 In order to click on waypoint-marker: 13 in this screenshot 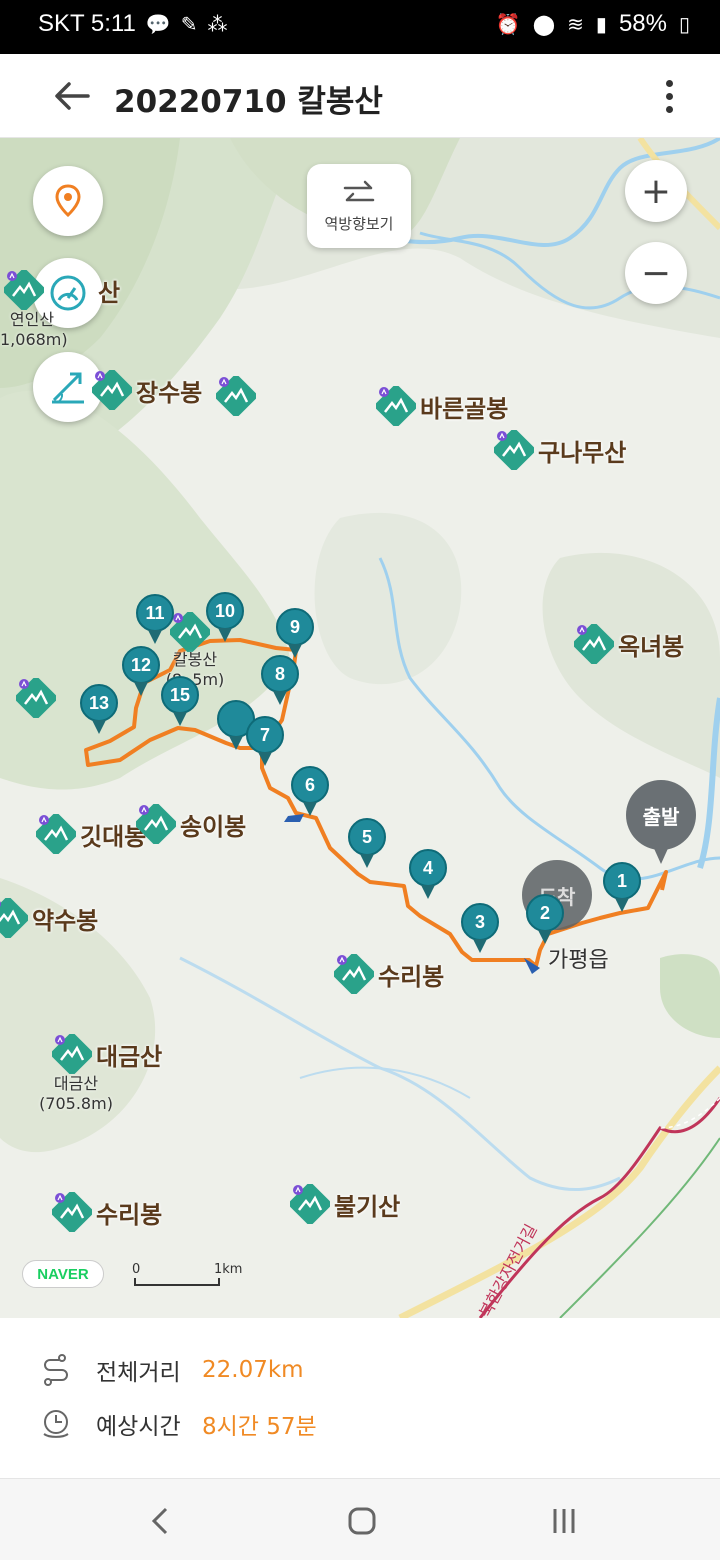, I will do `click(99, 709)`.